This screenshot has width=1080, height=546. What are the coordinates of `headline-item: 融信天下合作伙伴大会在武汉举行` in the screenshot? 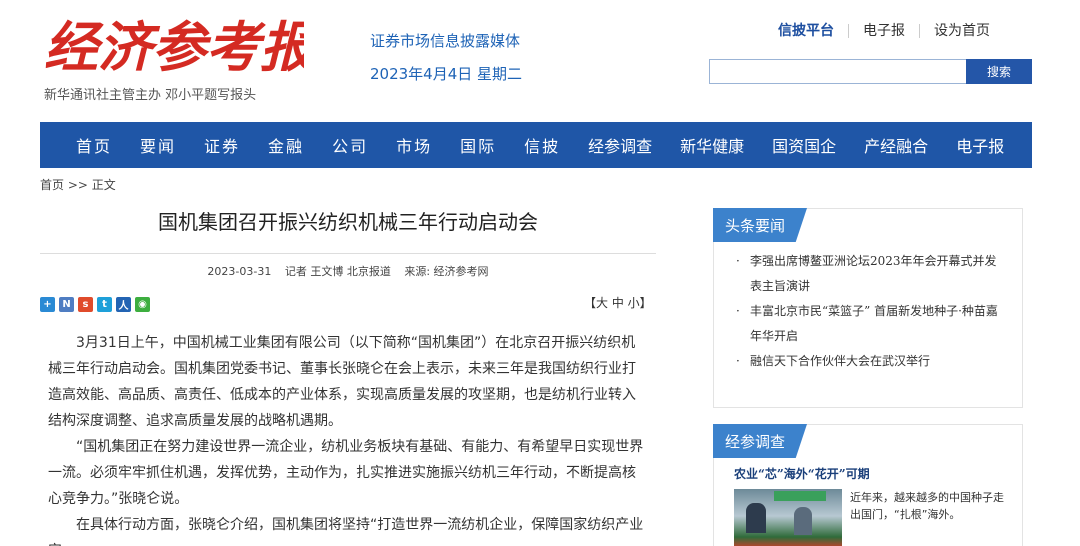 It's located at (871, 361).